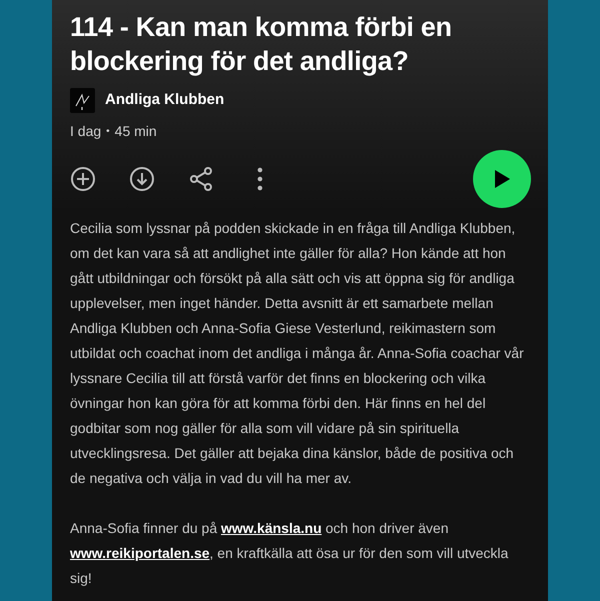 This screenshot has height=601, width=600. I want to click on show-name: Andliga Klubben, so click(164, 100).